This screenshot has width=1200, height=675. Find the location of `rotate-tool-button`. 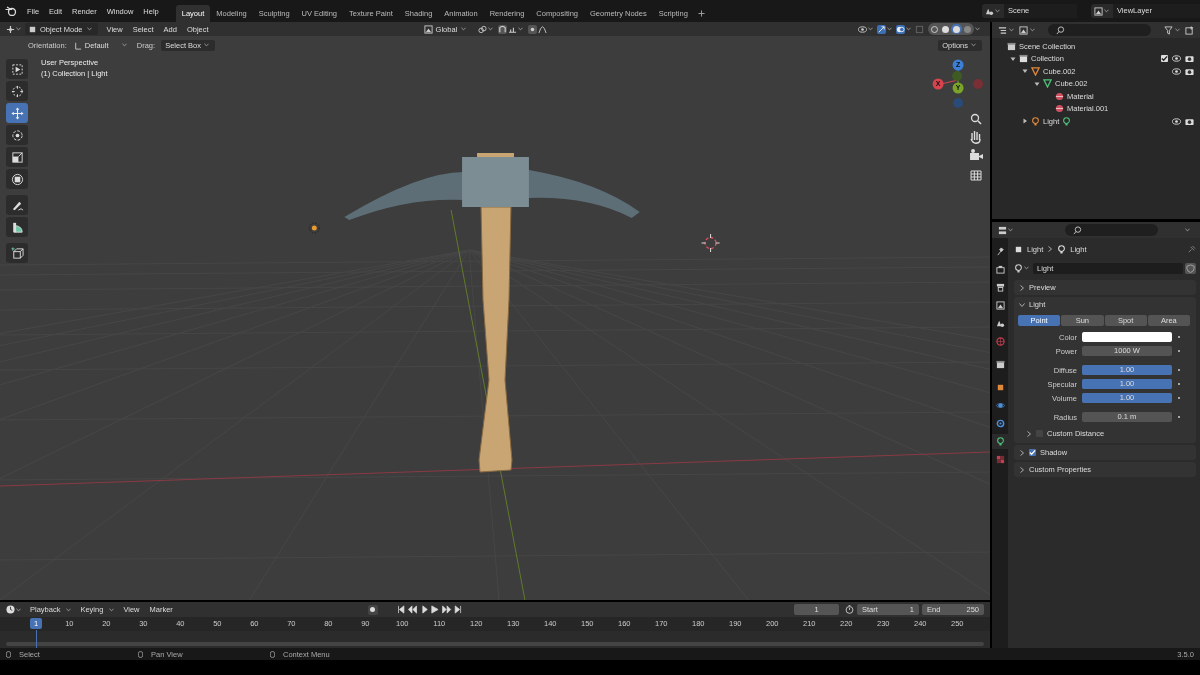

rotate-tool-button is located at coordinates (17, 135).